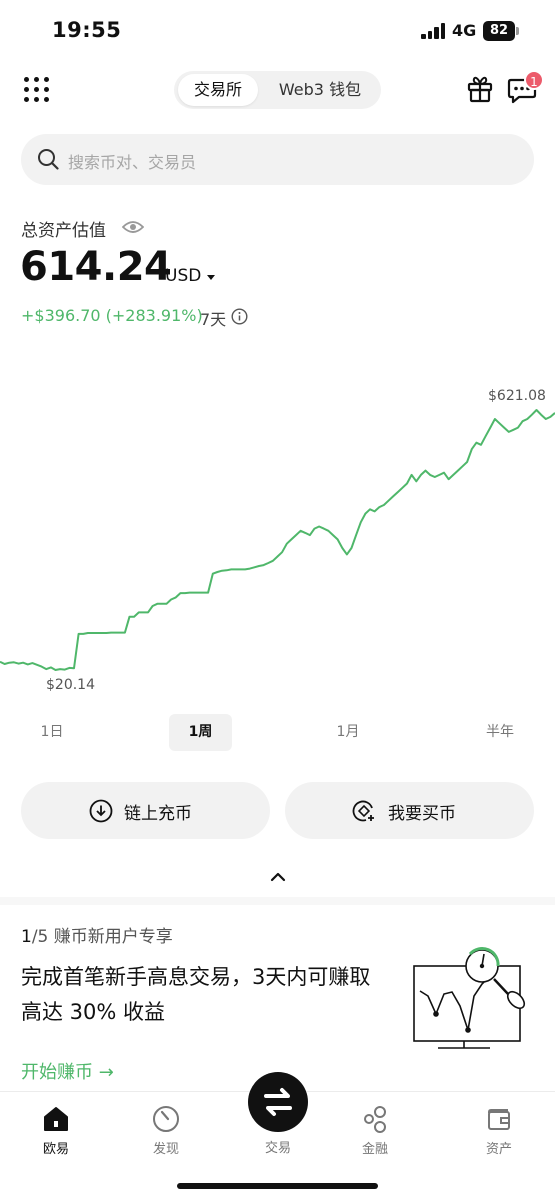  What do you see at coordinates (166, 1119) in the screenshot?
I see `discover-icon` at bounding box center [166, 1119].